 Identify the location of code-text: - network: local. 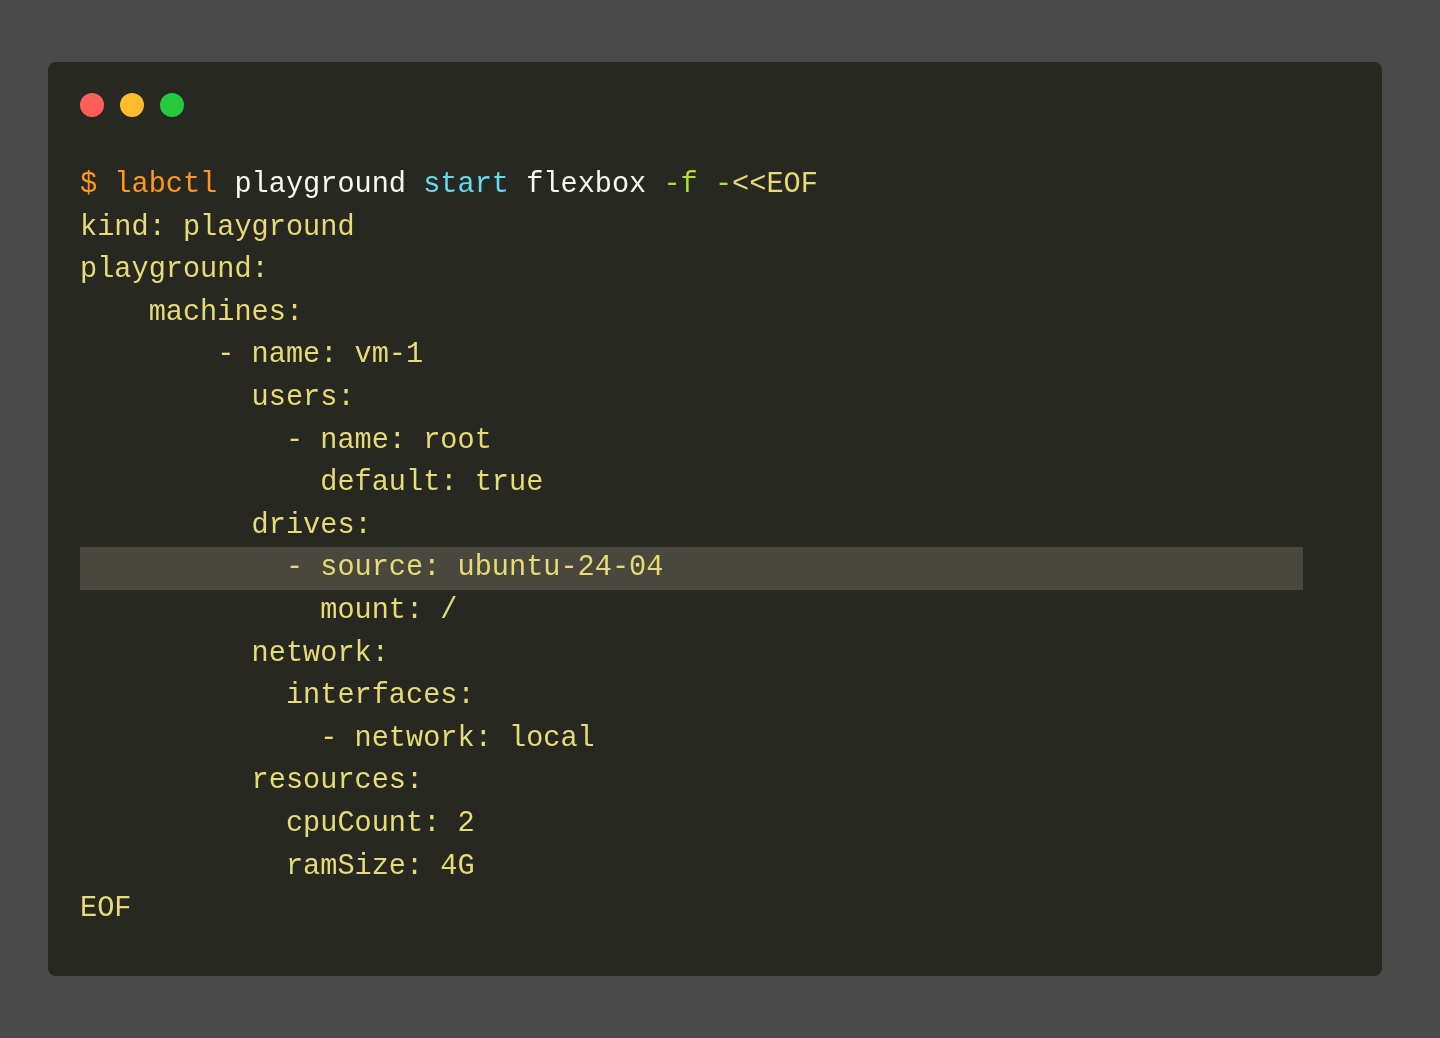
(457, 738).